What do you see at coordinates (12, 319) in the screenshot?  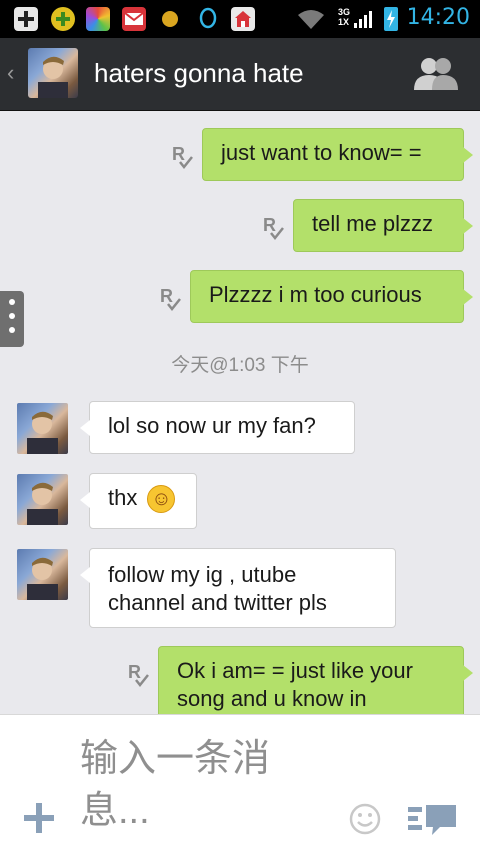 I see `side-drawer-handle` at bounding box center [12, 319].